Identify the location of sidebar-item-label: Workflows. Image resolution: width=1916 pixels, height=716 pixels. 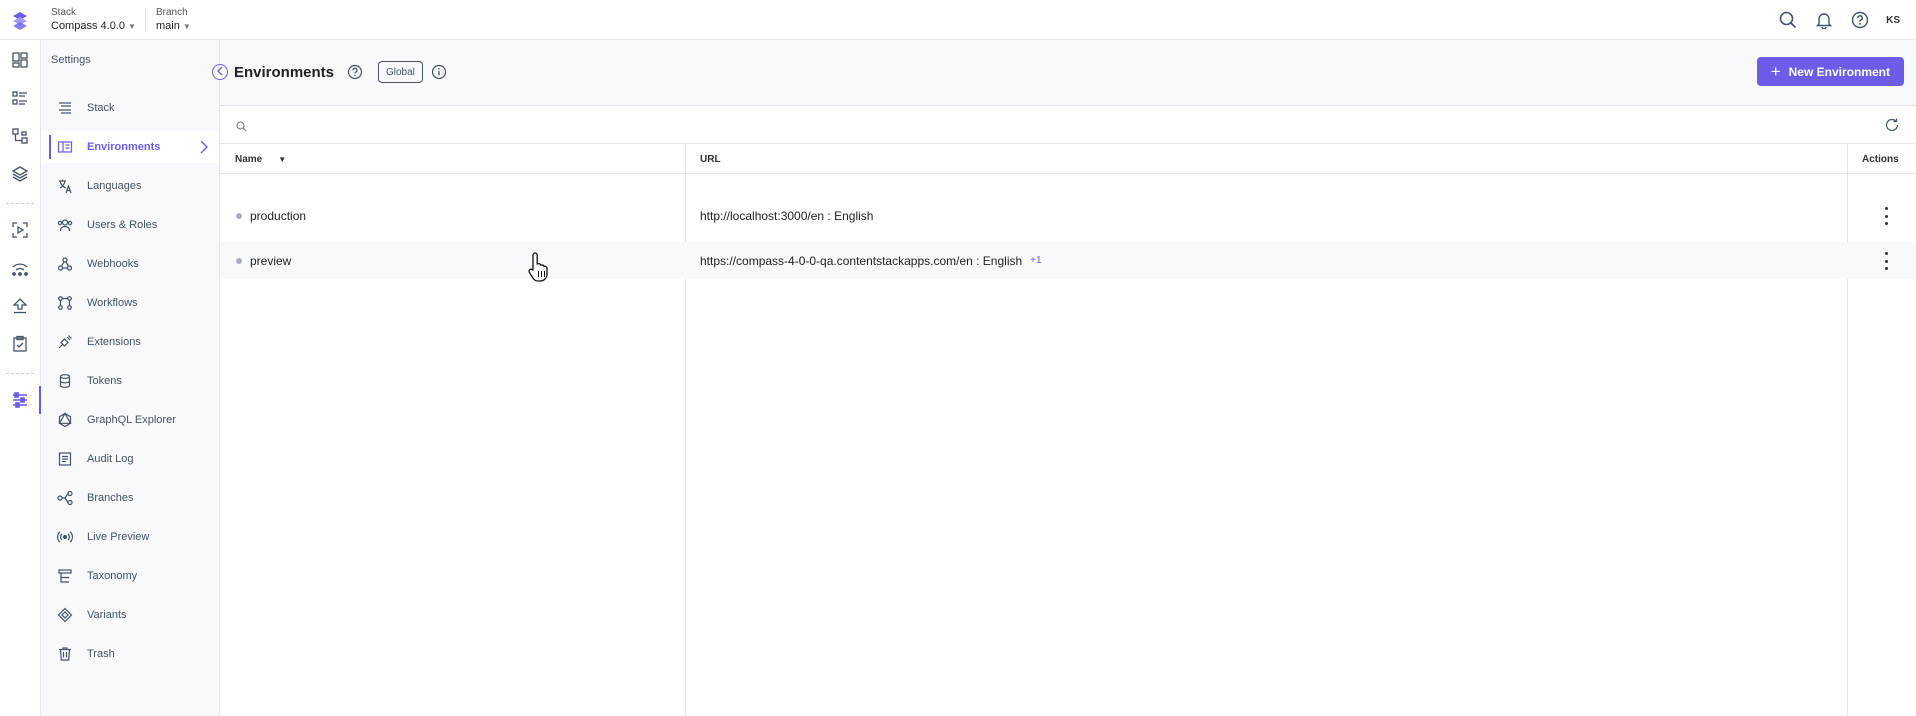
(112, 303).